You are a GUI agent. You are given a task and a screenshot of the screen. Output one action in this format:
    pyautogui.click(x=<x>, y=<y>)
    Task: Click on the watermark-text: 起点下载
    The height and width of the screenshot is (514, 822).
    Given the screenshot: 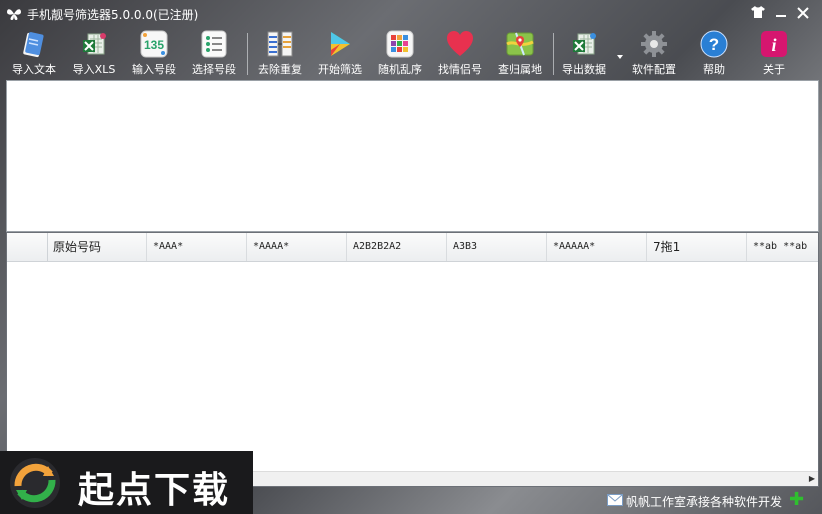 What is the action you would take?
    pyautogui.click(x=154, y=490)
    